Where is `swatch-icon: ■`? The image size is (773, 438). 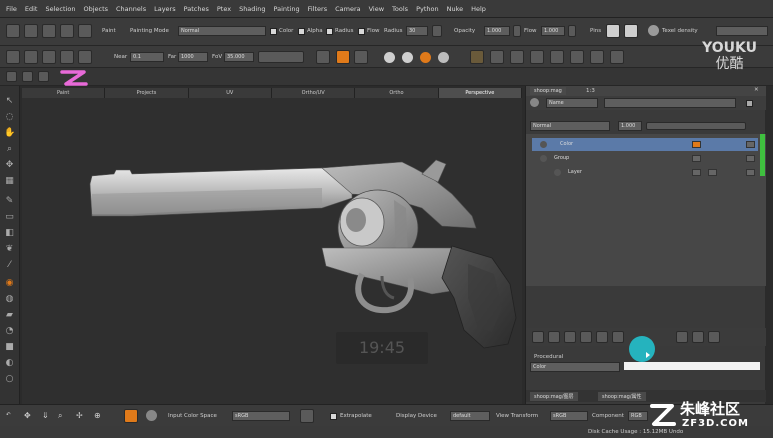 swatch-icon: ■ is located at coordinates (9, 347).